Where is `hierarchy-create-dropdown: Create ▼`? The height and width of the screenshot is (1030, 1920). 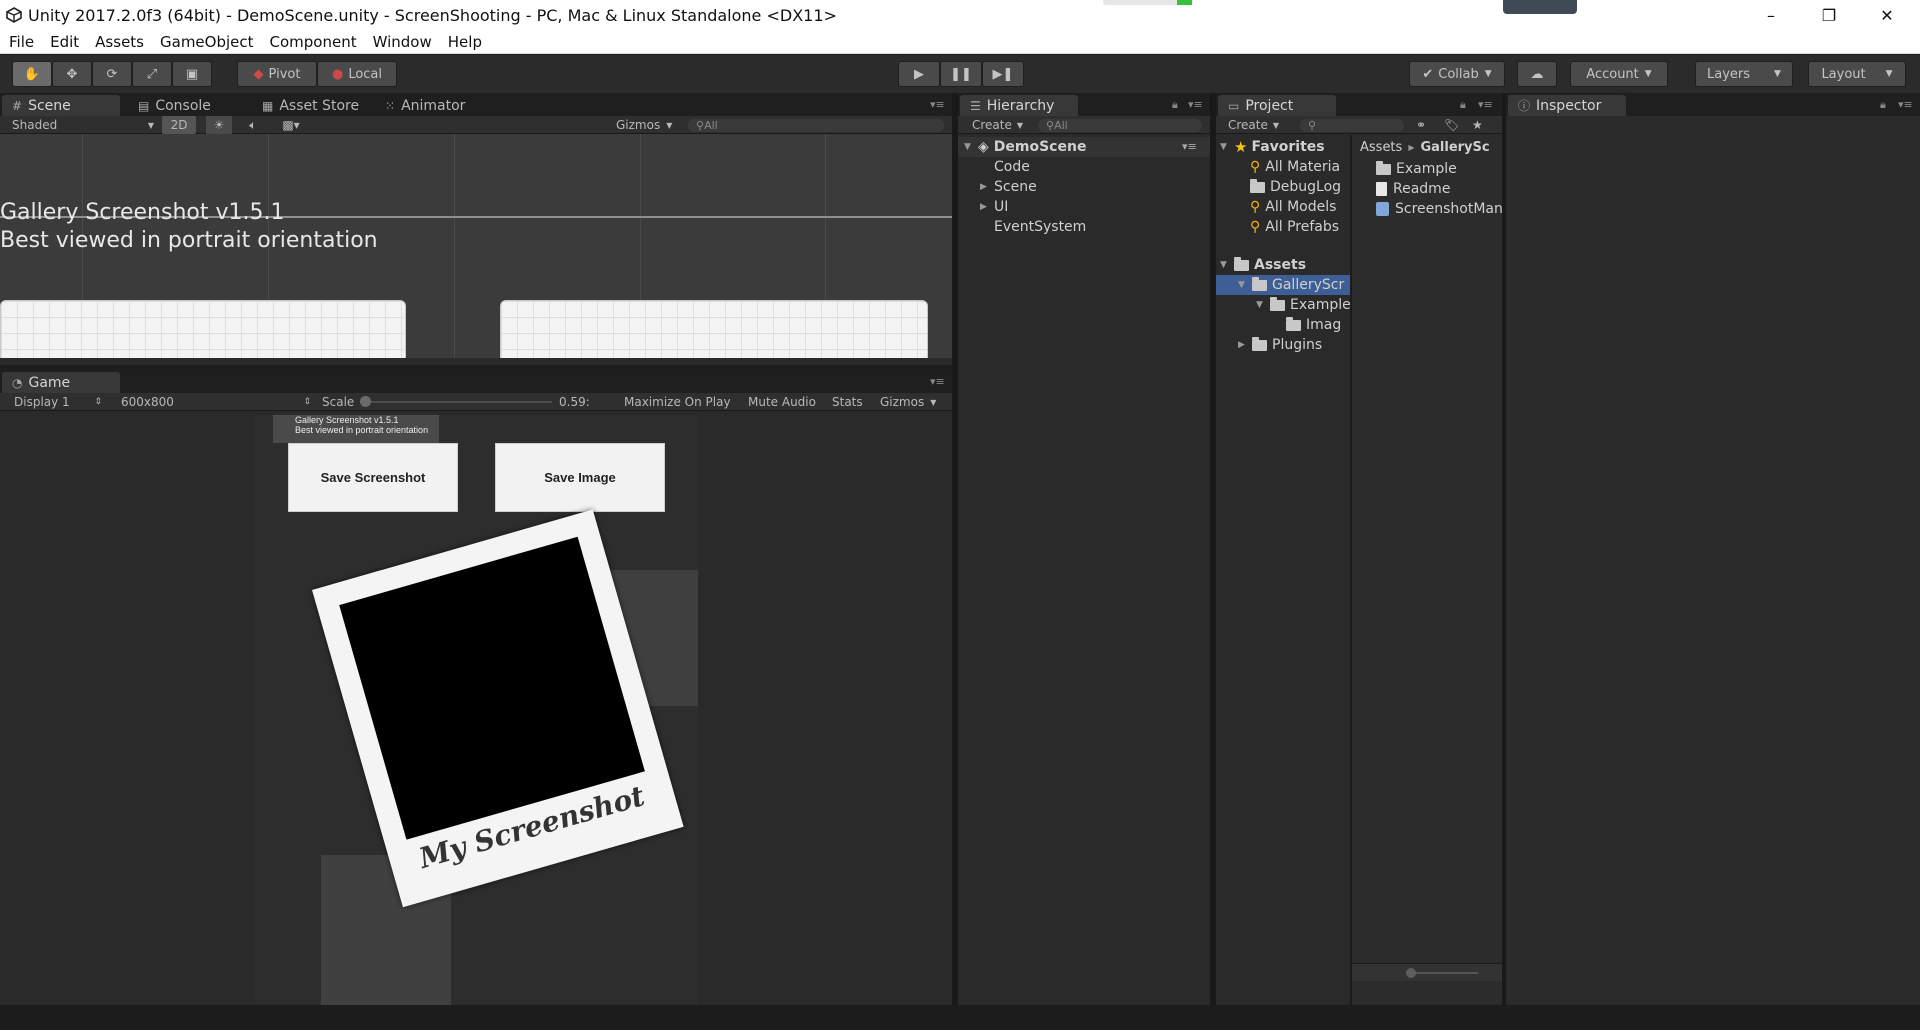 hierarchy-create-dropdown: Create ▼ is located at coordinates (997, 125).